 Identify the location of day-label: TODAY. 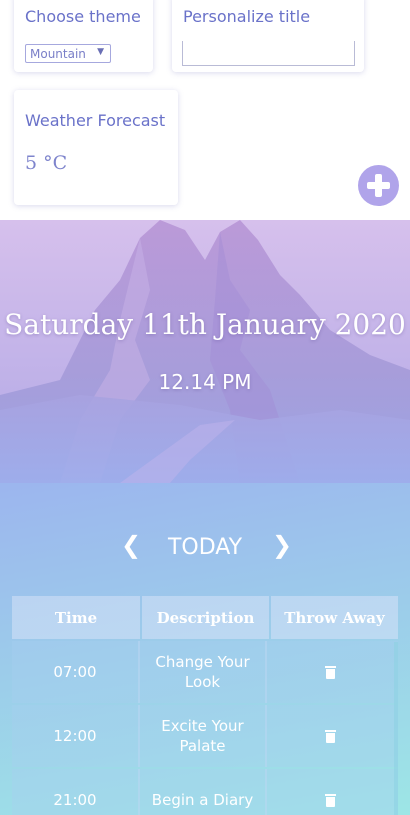
(205, 547).